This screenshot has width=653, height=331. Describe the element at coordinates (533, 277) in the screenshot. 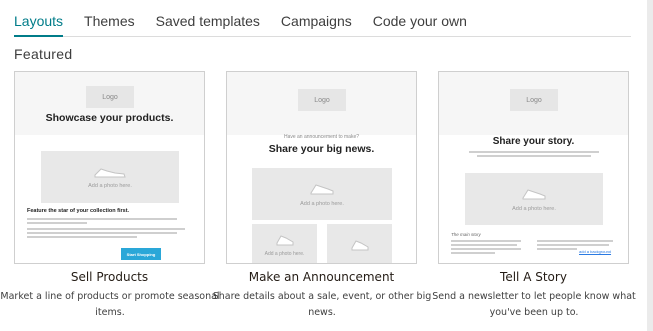

I see `card-title: Tell A Story` at that location.